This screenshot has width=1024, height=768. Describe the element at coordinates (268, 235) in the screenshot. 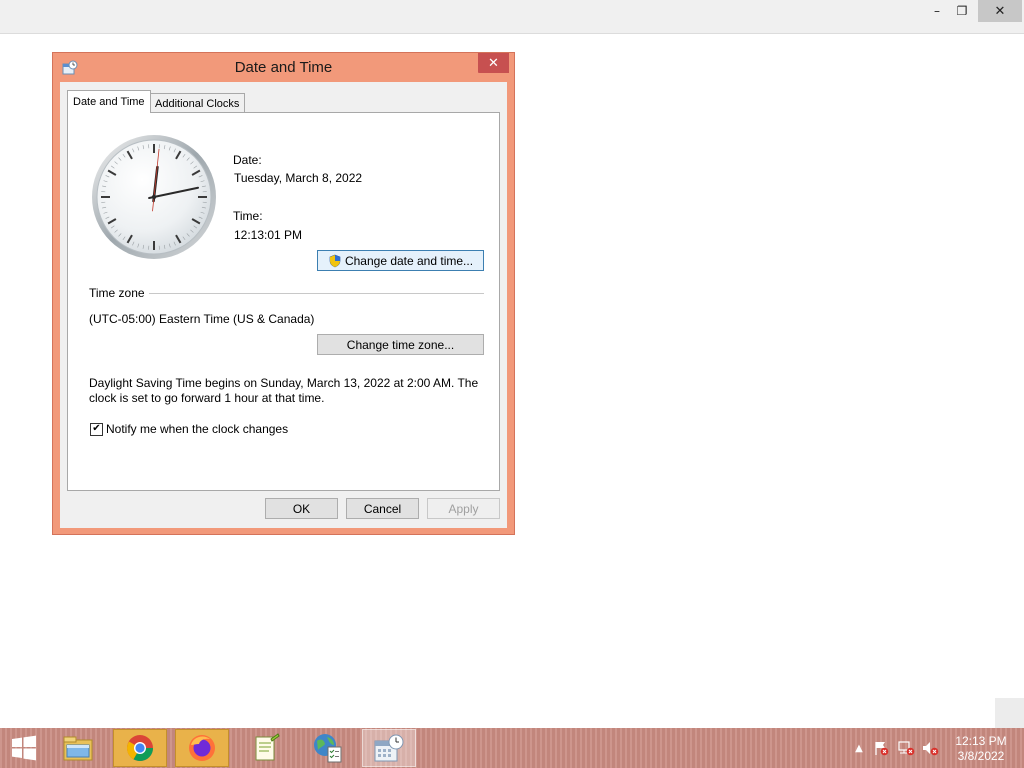

I see `time-value: 12:13:01 PM` at that location.